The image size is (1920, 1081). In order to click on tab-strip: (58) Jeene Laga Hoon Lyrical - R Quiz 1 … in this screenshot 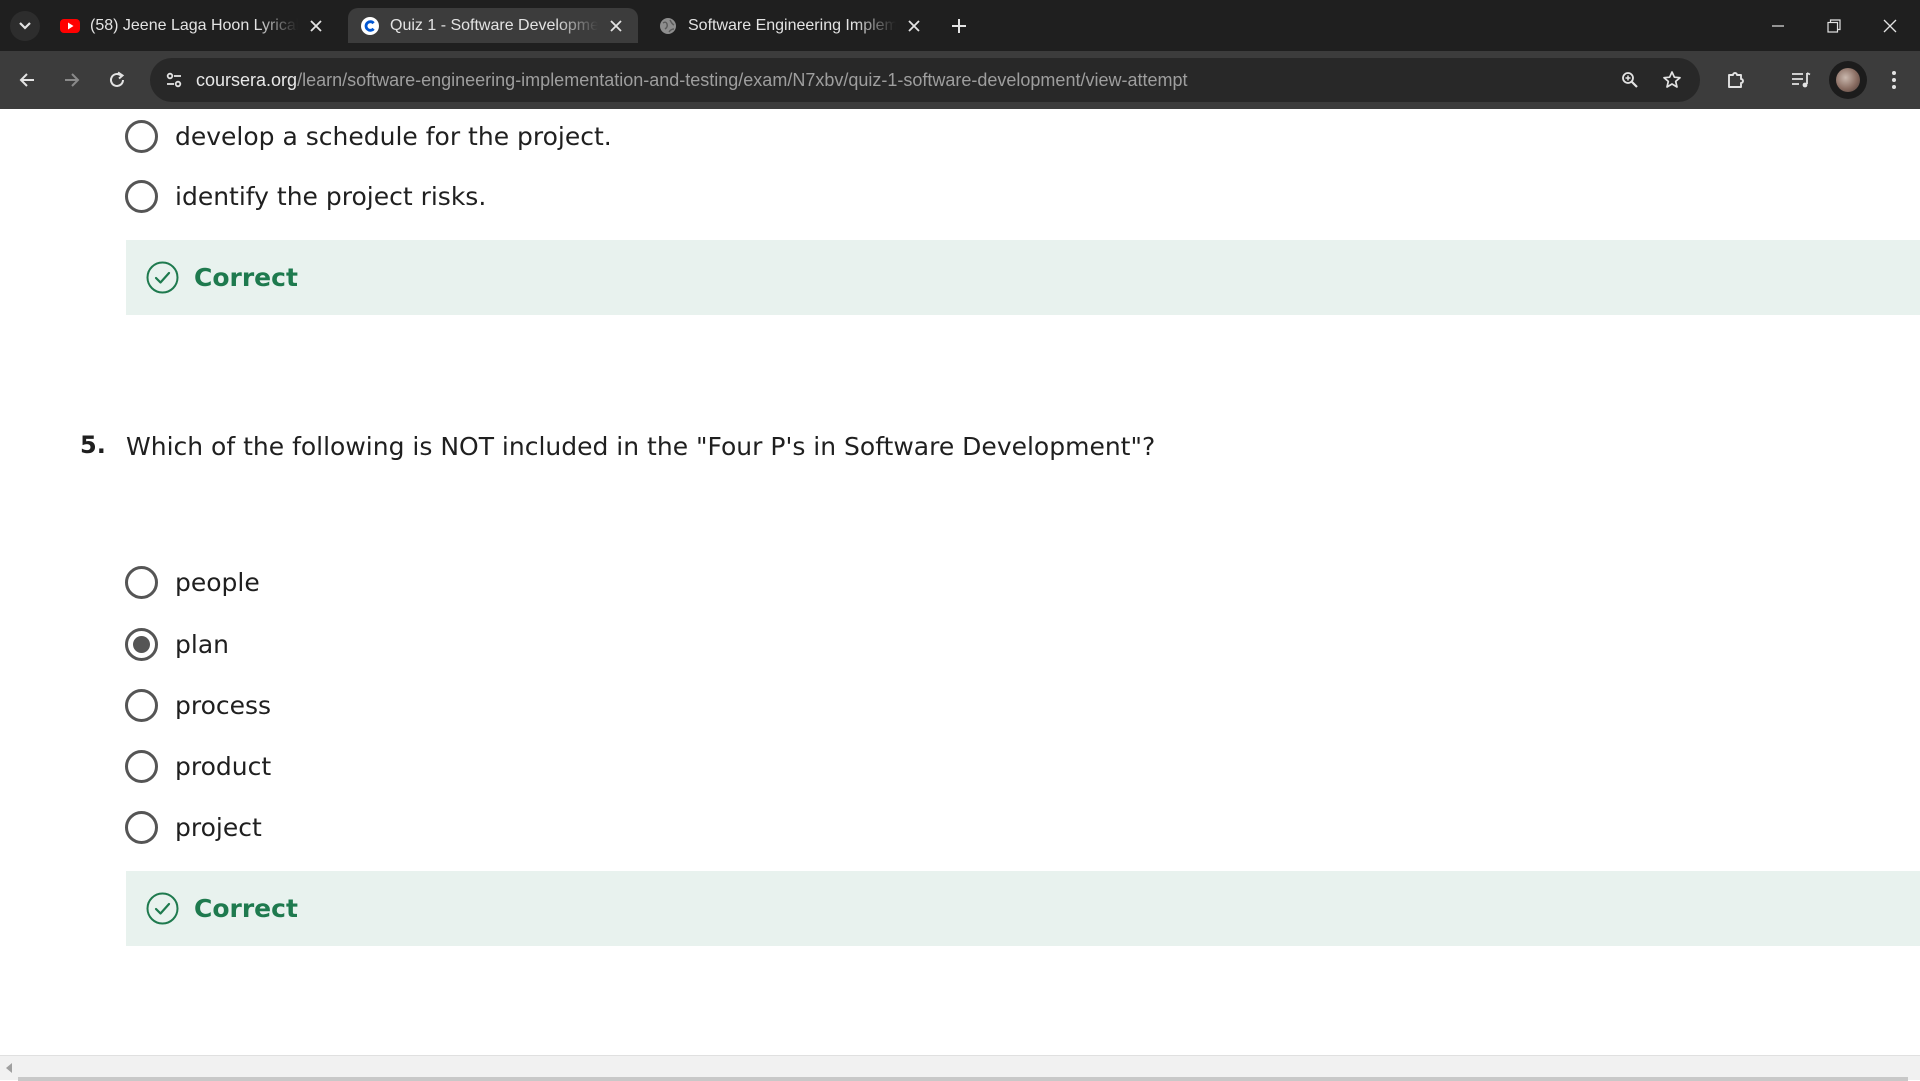, I will do `click(960, 25)`.